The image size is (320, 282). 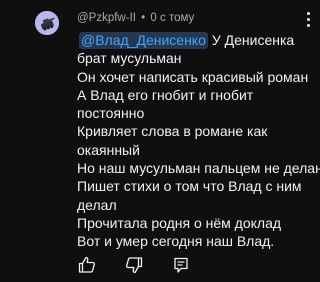 I want to click on comment-line: @Влад_Денисенко У Денисенка, so click(x=195, y=40).